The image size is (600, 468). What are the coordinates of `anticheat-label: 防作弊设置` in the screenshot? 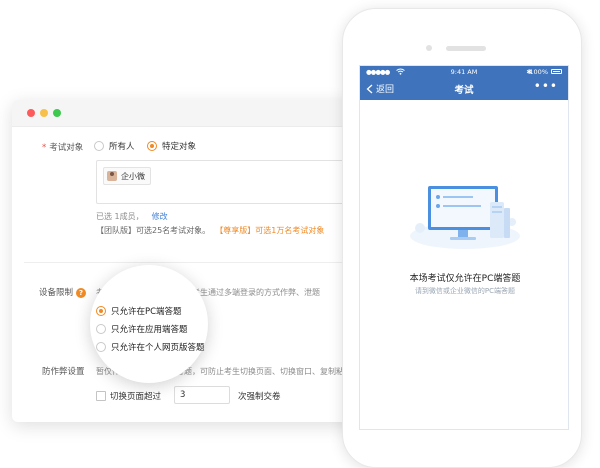 It's located at (63, 372).